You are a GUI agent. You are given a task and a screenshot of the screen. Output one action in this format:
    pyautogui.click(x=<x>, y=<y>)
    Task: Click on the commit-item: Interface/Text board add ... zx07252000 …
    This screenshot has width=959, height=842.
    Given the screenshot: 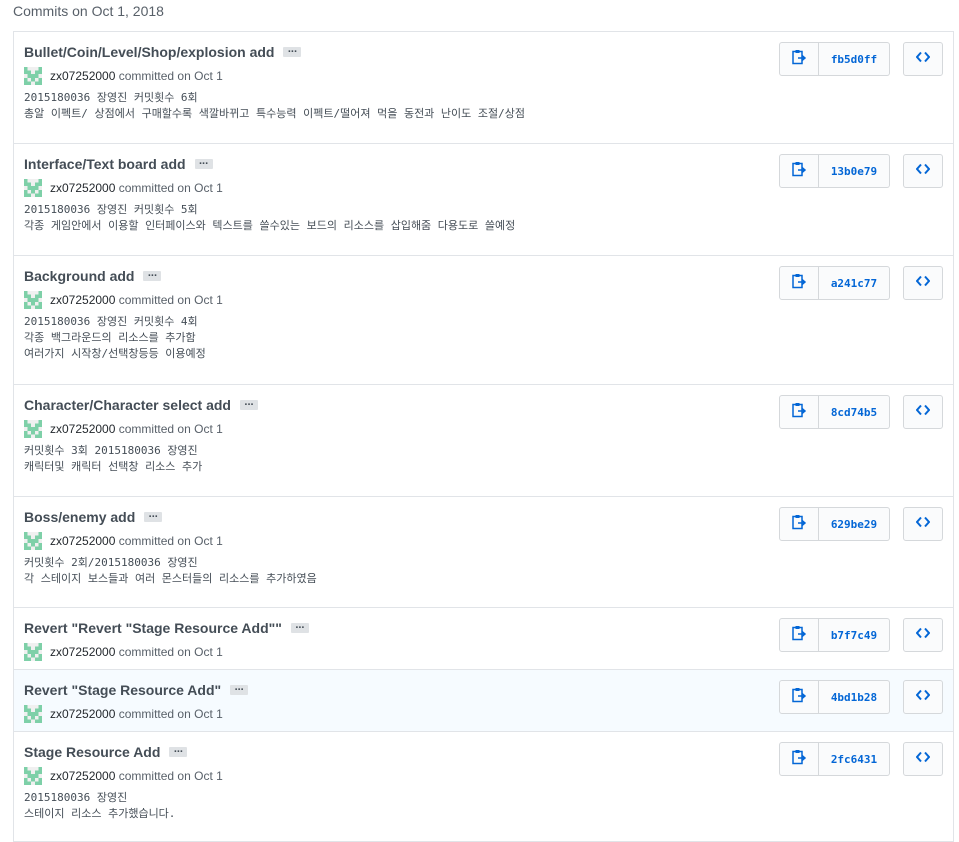 What is the action you would take?
    pyautogui.click(x=483, y=200)
    